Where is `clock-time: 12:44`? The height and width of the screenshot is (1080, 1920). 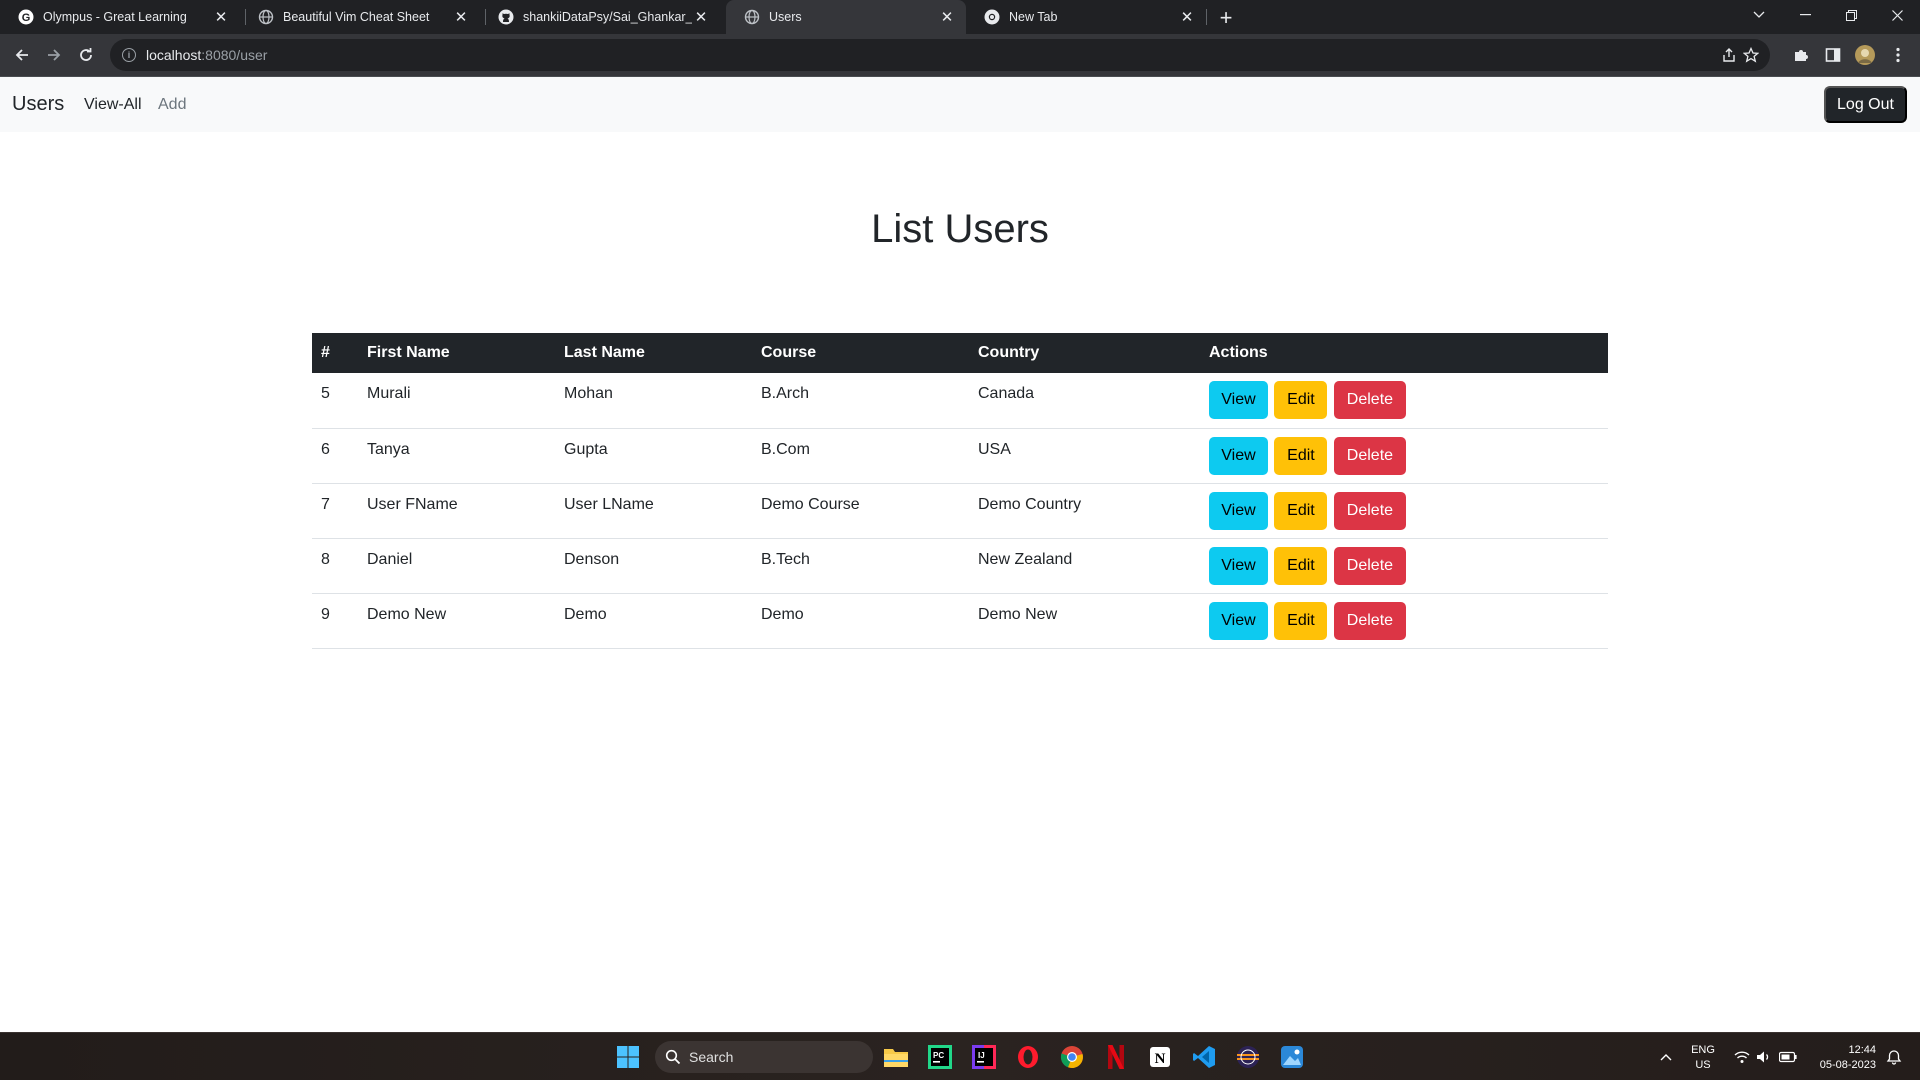 clock-time: 12:44 is located at coordinates (1862, 1050).